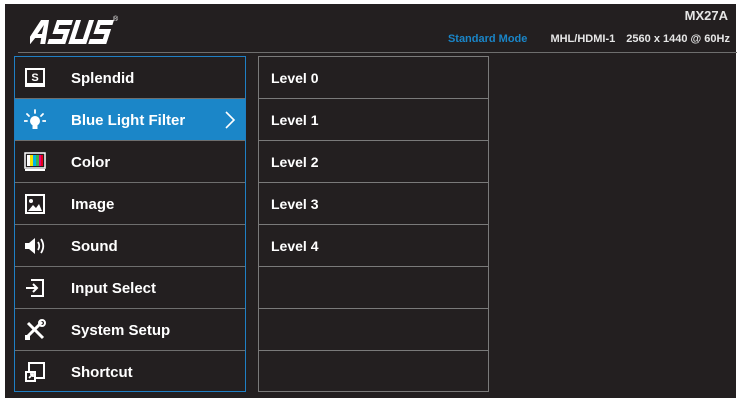  I want to click on option-label: Level 4, so click(295, 246).